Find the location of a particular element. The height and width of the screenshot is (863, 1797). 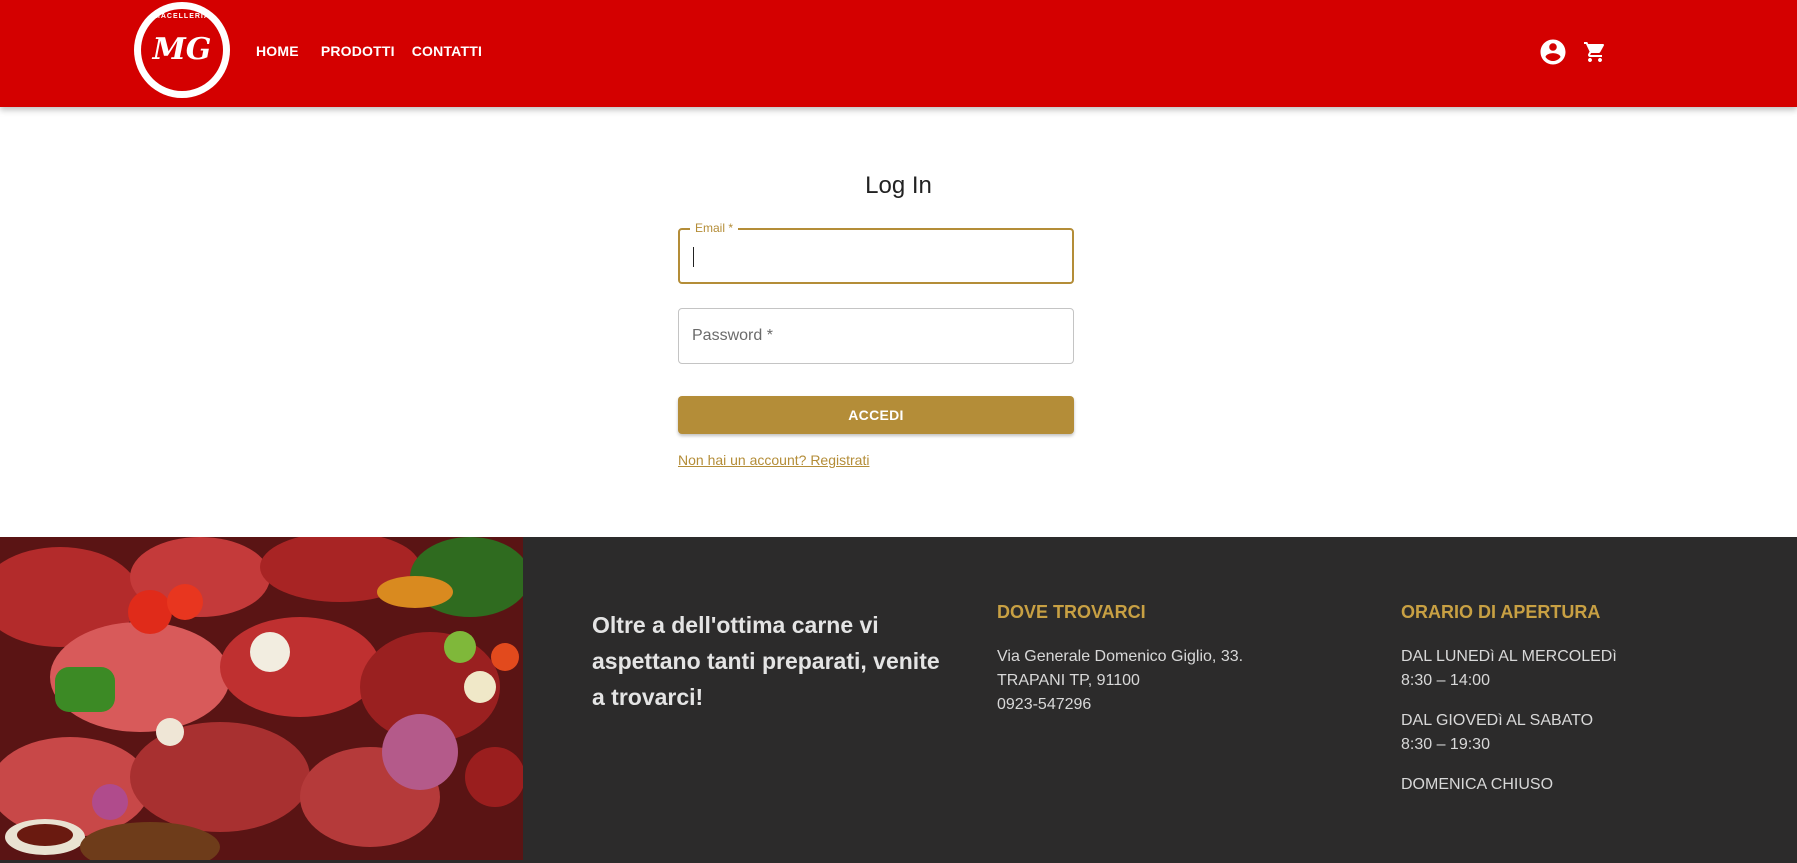

hours-days: DAL GIOVEDì AL SABATO is located at coordinates (1497, 720).